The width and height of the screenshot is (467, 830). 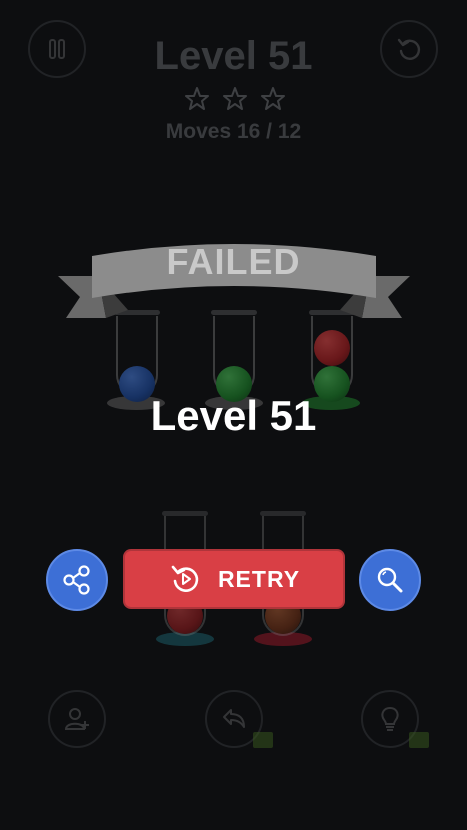 I want to click on level-title: Level 51, so click(x=233, y=56).